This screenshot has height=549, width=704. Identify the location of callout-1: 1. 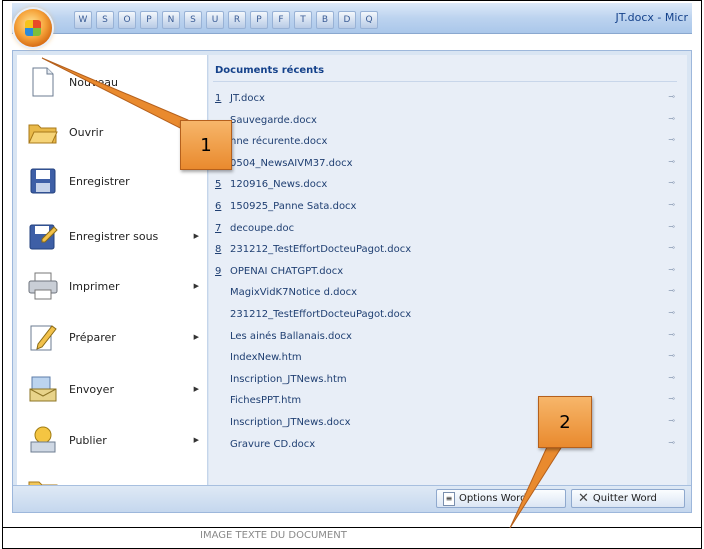
(206, 145).